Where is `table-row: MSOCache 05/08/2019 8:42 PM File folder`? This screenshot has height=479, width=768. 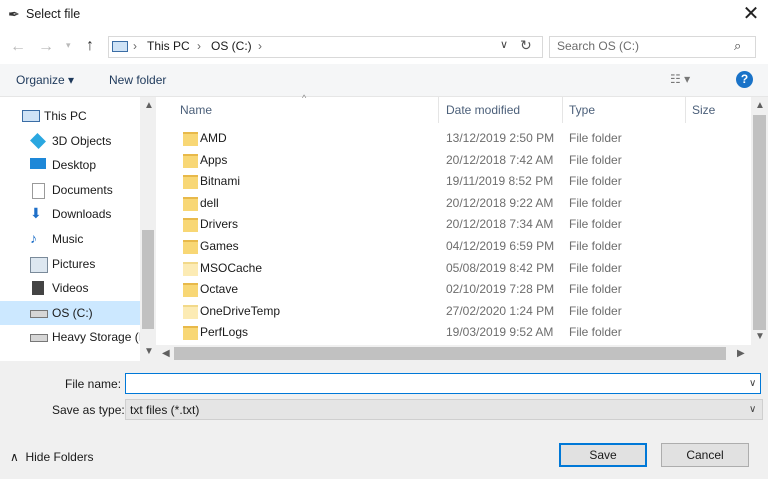 table-row: MSOCache 05/08/2019 8:42 PM File folder is located at coordinates (453, 269).